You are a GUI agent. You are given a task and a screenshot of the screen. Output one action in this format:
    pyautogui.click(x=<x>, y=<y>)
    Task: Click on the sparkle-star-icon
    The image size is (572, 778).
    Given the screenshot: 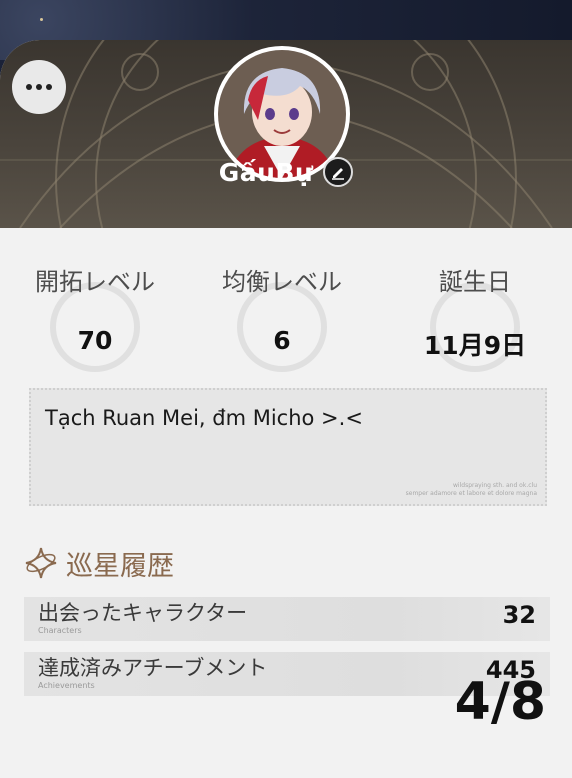 What is the action you would take?
    pyautogui.click(x=41, y=563)
    